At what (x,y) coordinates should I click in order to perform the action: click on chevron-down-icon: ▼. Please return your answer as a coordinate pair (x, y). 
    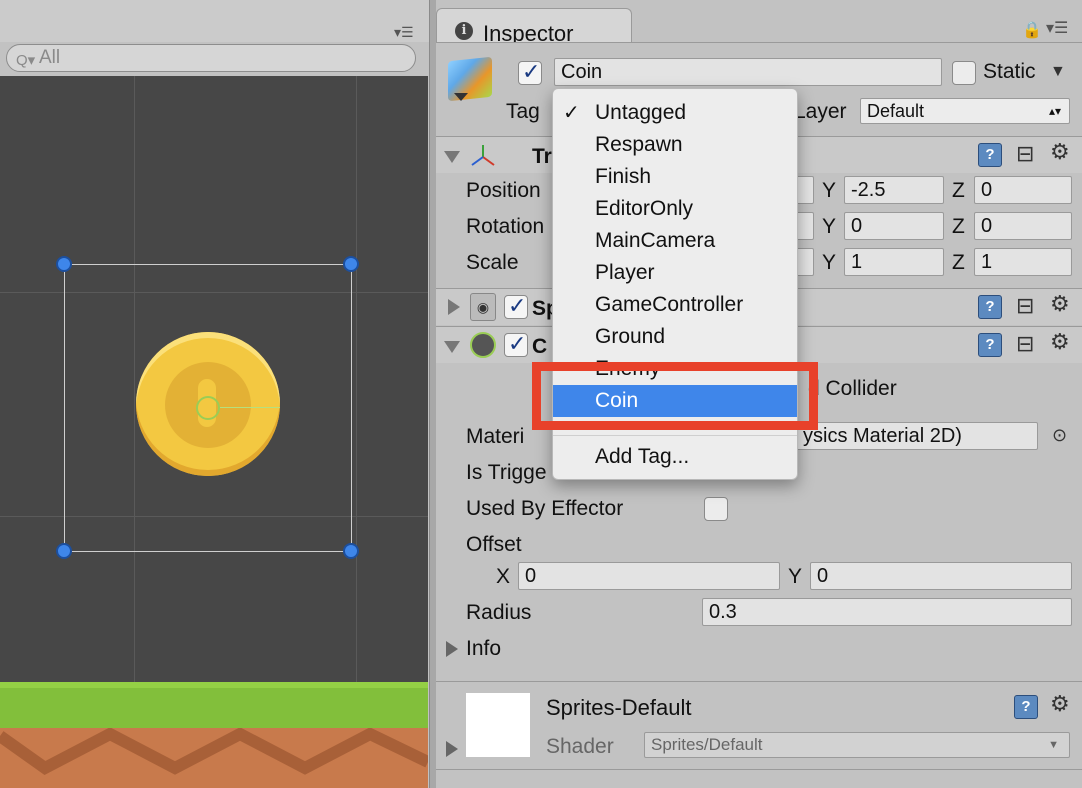
    Looking at the image, I should click on (1058, 72).